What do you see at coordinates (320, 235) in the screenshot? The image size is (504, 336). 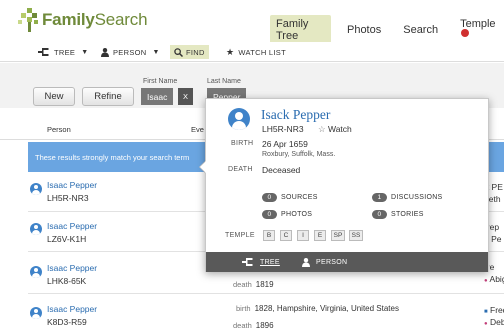 I see `ordinance-endowment: E` at bounding box center [320, 235].